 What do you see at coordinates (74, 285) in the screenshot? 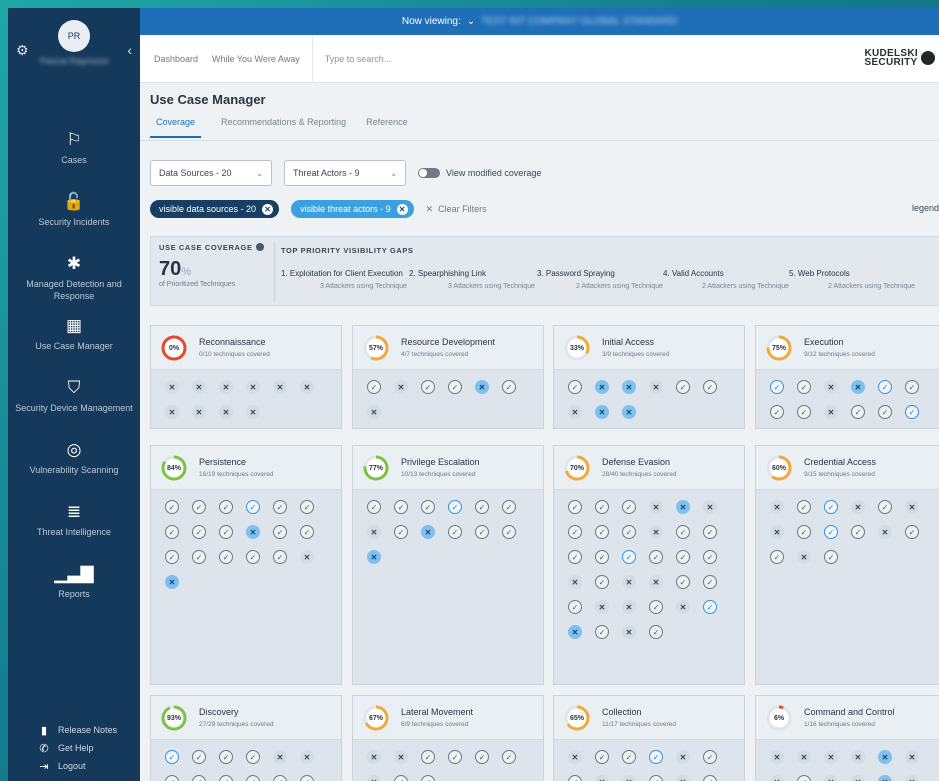
I see `sidebar-item-managed-detection-and-response: ✱ Managed Detection and Response` at bounding box center [74, 285].